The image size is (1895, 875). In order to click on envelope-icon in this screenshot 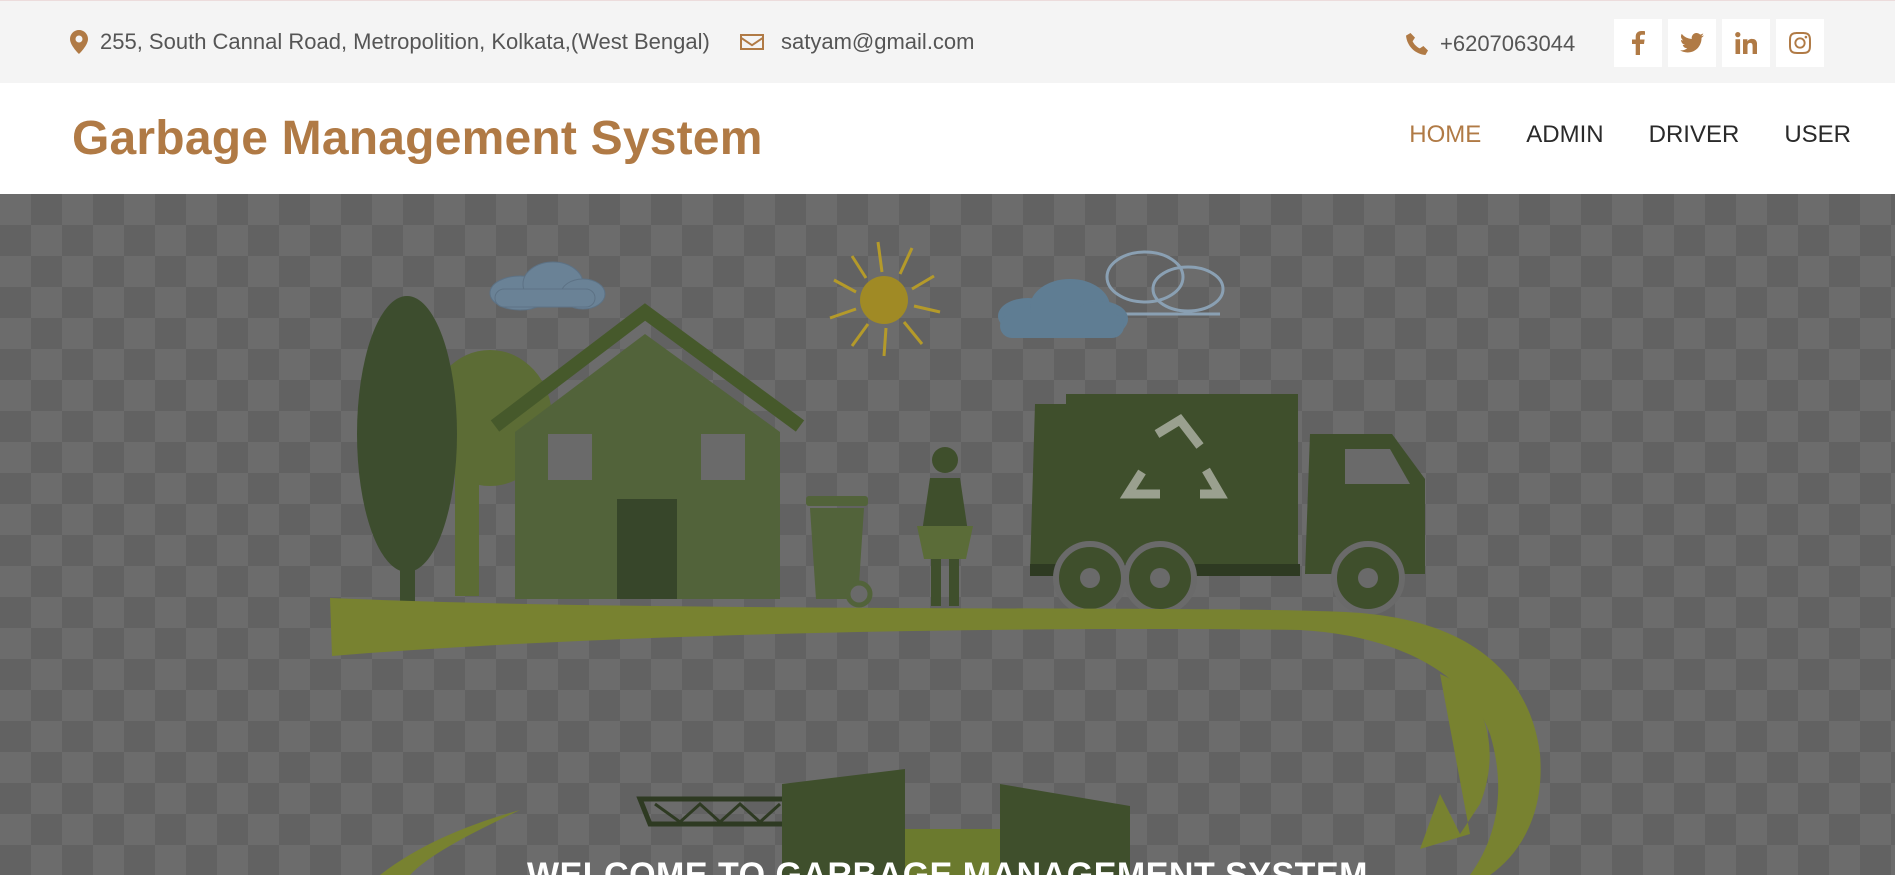, I will do `click(752, 42)`.